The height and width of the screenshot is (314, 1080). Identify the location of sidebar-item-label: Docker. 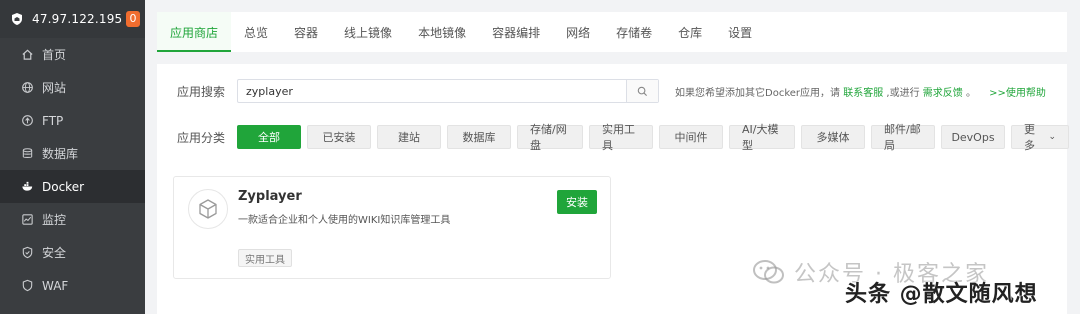
(63, 186).